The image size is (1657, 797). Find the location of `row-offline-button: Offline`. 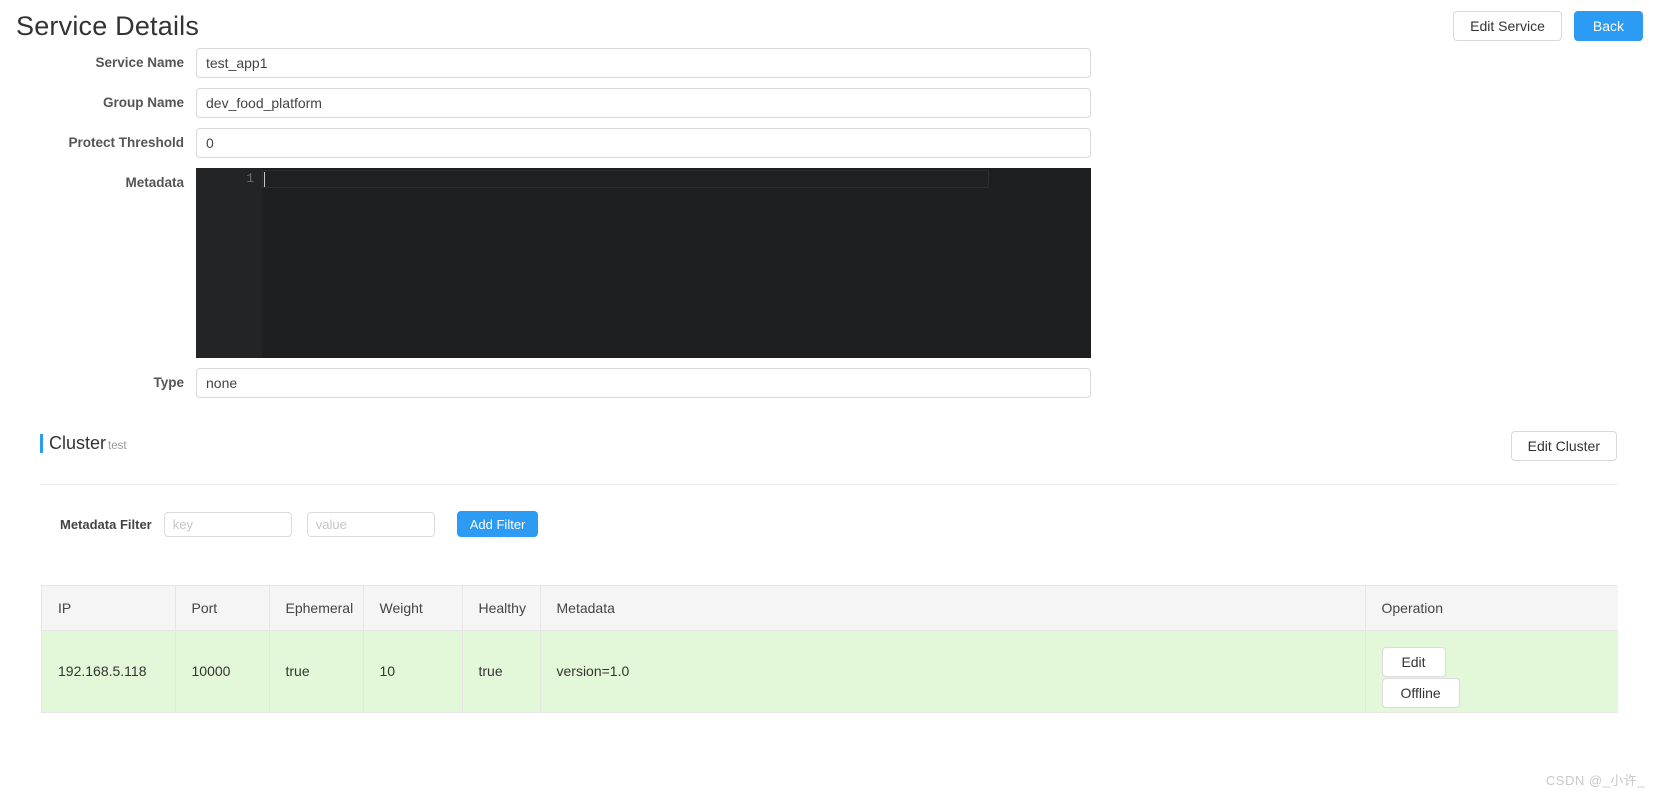

row-offline-button: Offline is located at coordinates (1420, 692).